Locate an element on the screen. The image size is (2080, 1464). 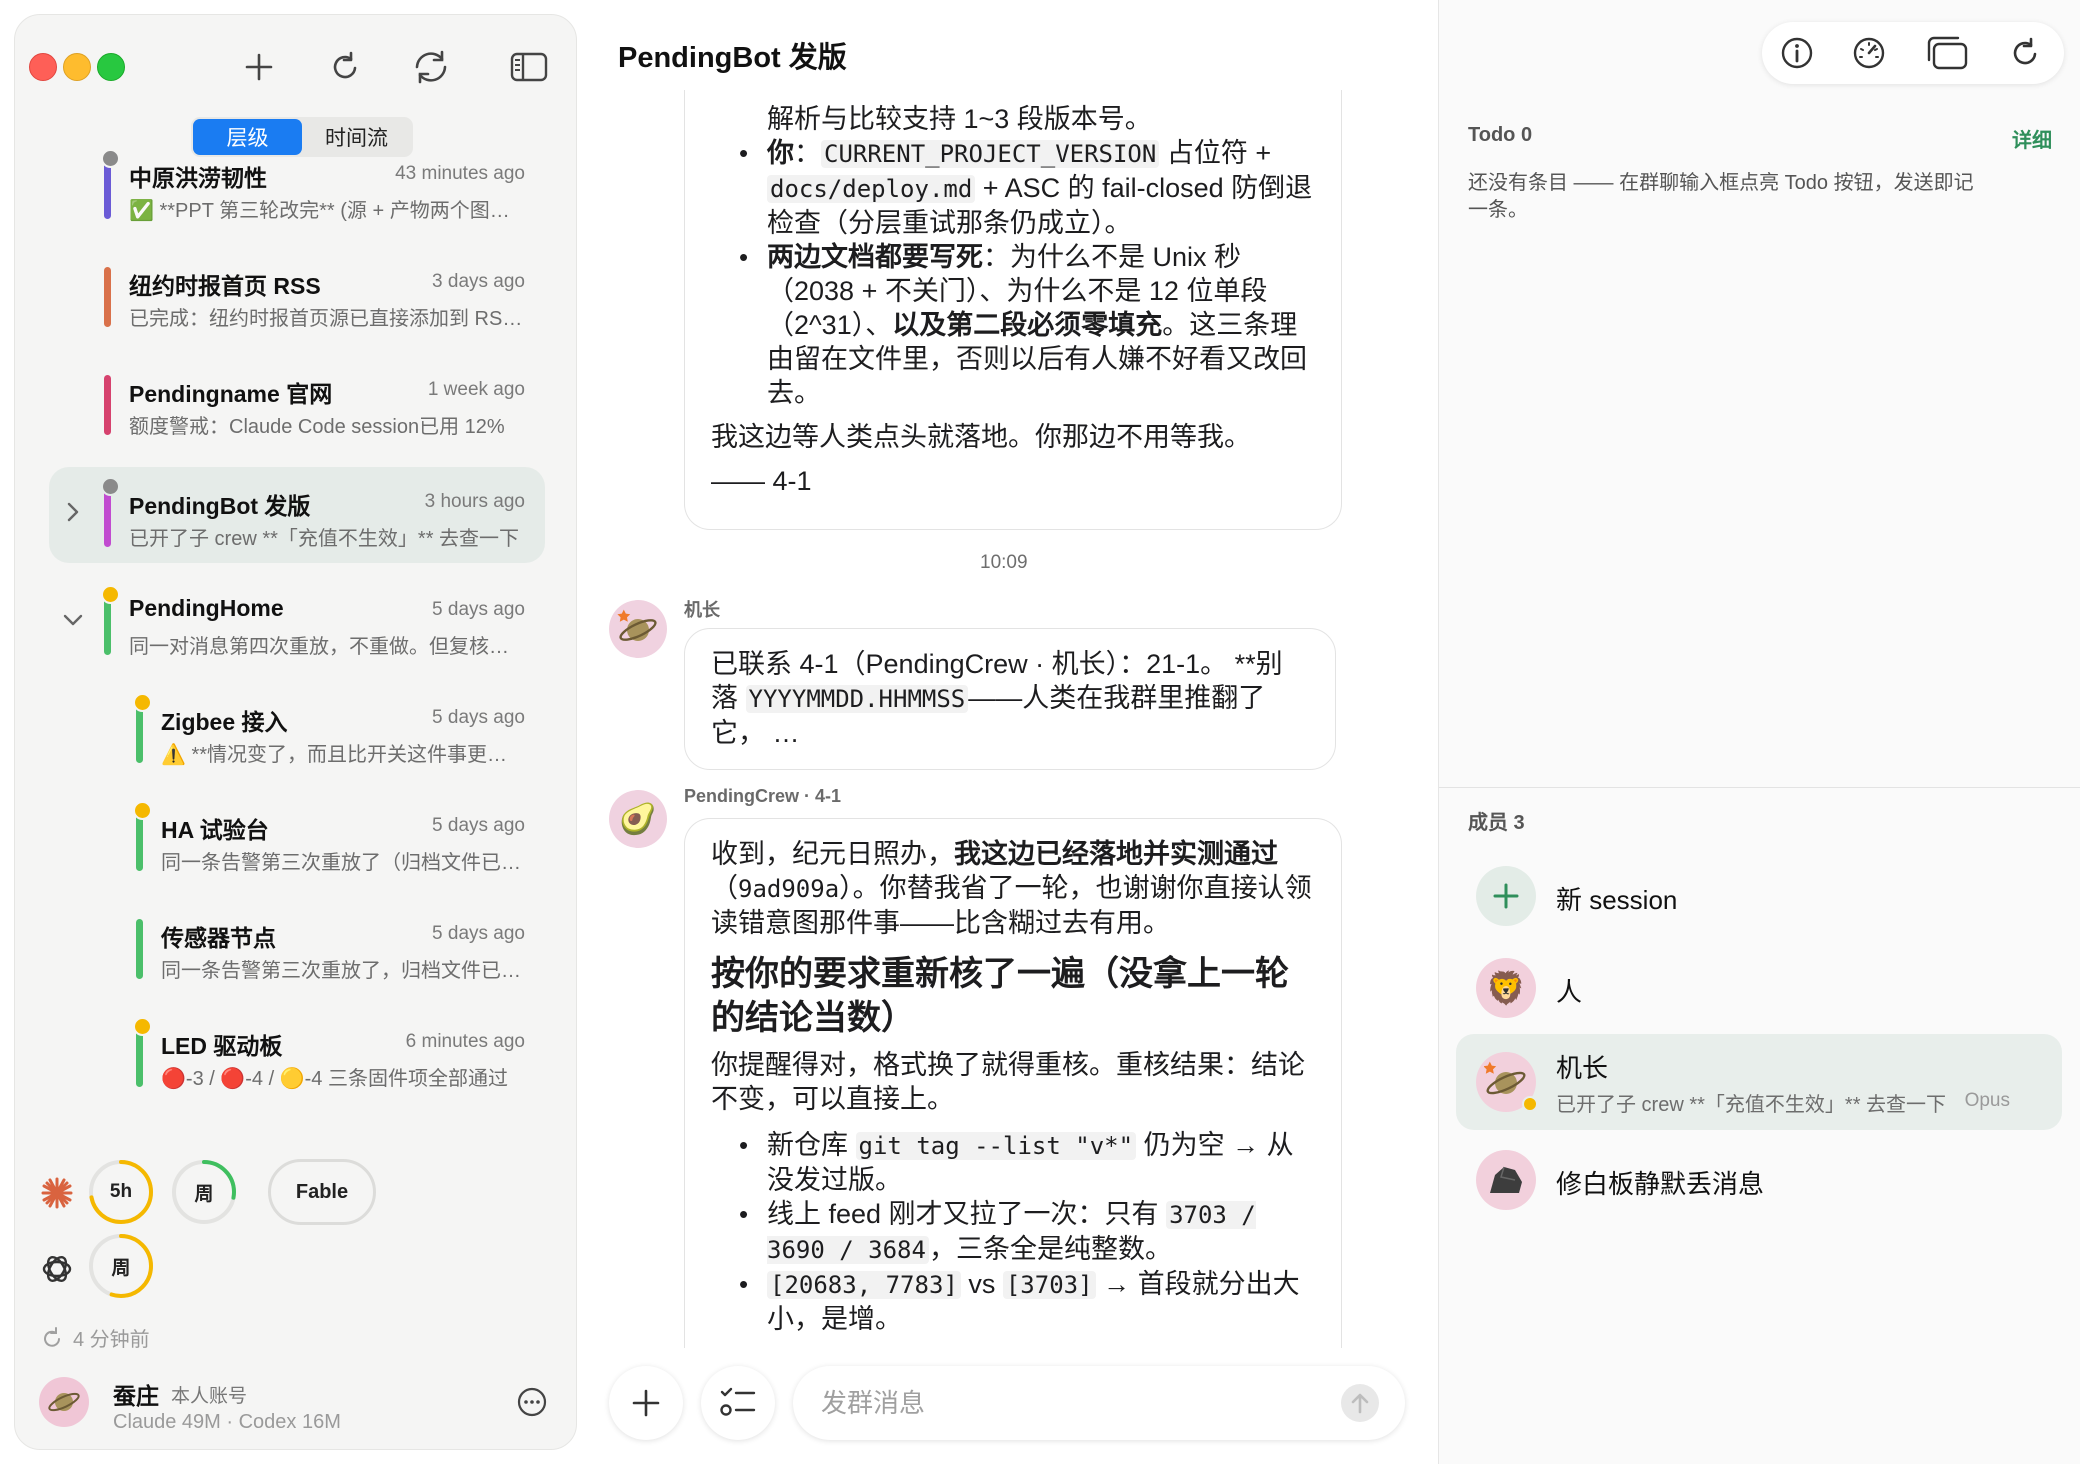
conversation-title: PendingBot 发版 is located at coordinates (220, 506).